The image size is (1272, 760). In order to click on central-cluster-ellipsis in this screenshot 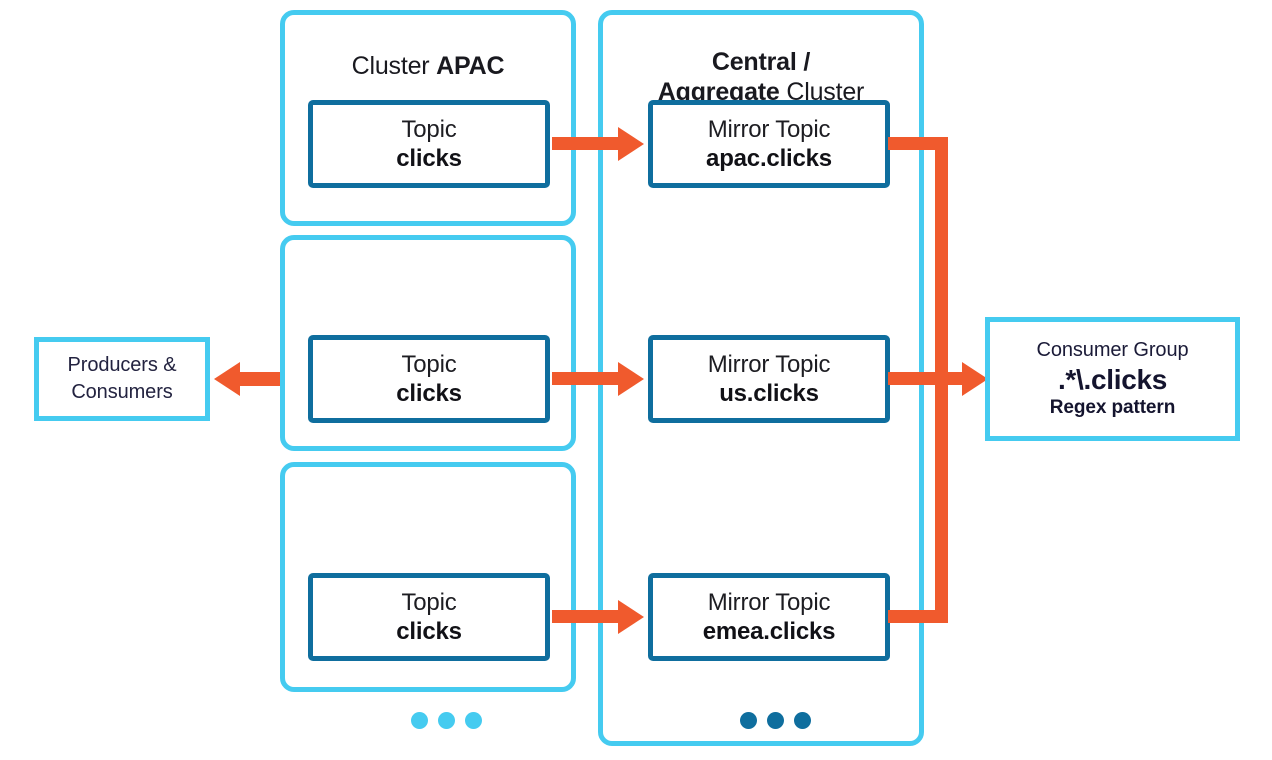, I will do `click(775, 720)`.